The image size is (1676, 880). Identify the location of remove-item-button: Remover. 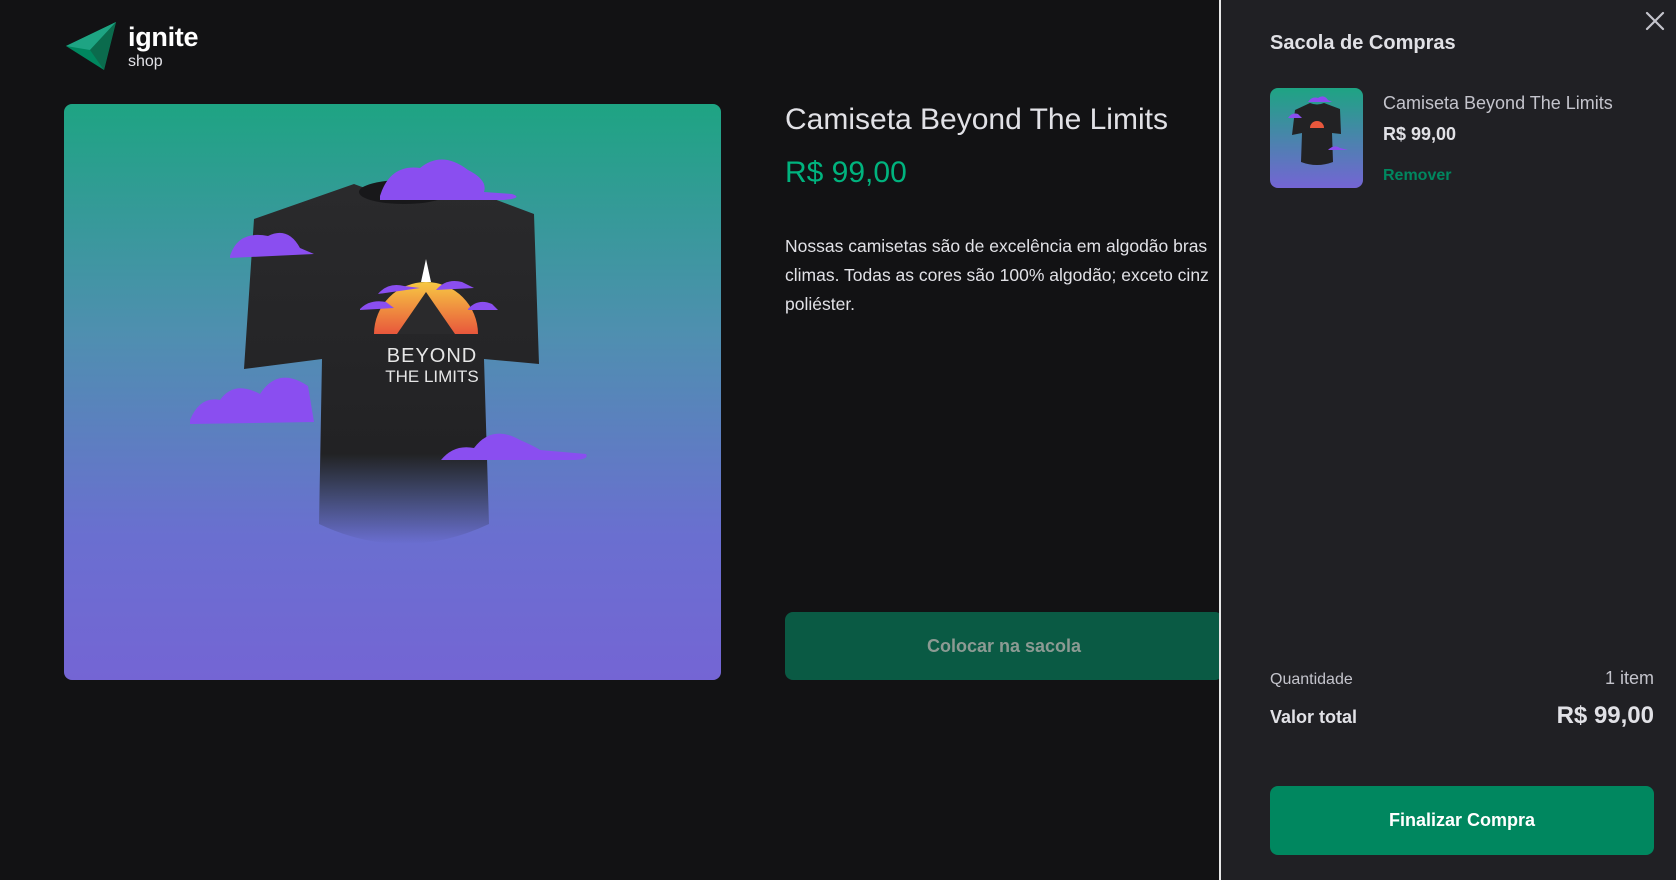
(1498, 176).